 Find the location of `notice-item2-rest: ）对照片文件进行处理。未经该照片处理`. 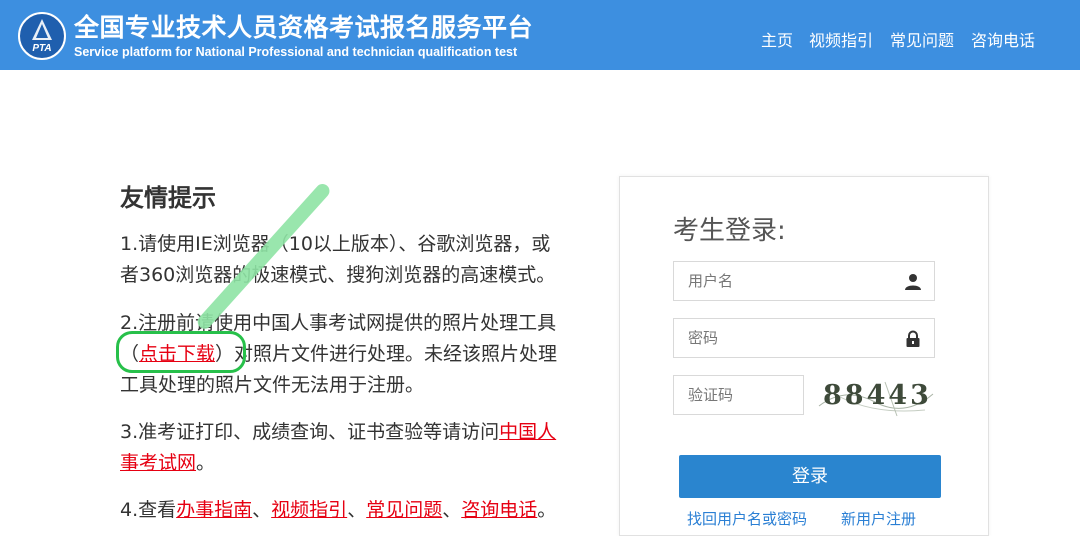

notice-item2-rest: ）对照片文件进行处理。未经该照片处理 is located at coordinates (386, 354).